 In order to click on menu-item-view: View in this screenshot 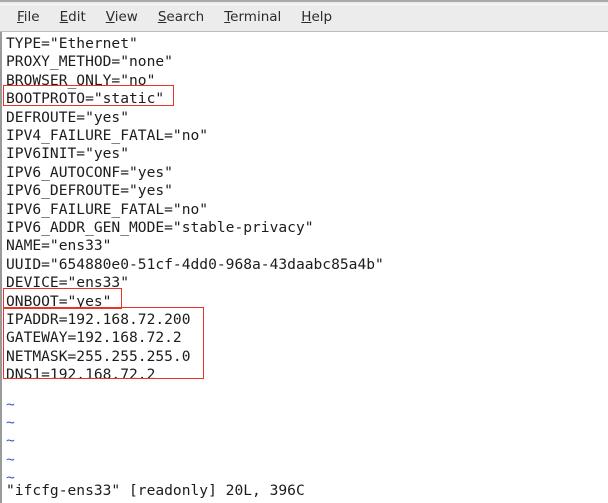, I will do `click(122, 17)`.